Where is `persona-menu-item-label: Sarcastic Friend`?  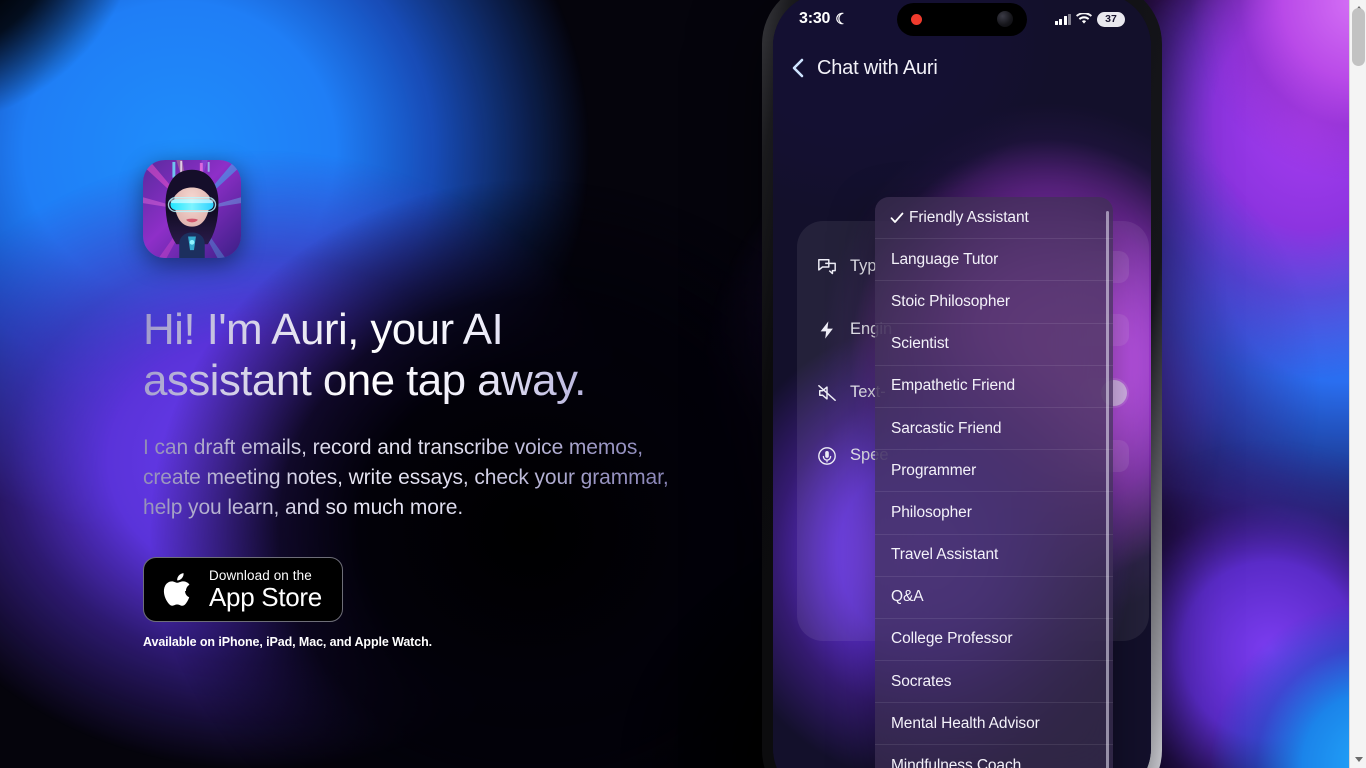
persona-menu-item-label: Sarcastic Friend is located at coordinates (946, 428).